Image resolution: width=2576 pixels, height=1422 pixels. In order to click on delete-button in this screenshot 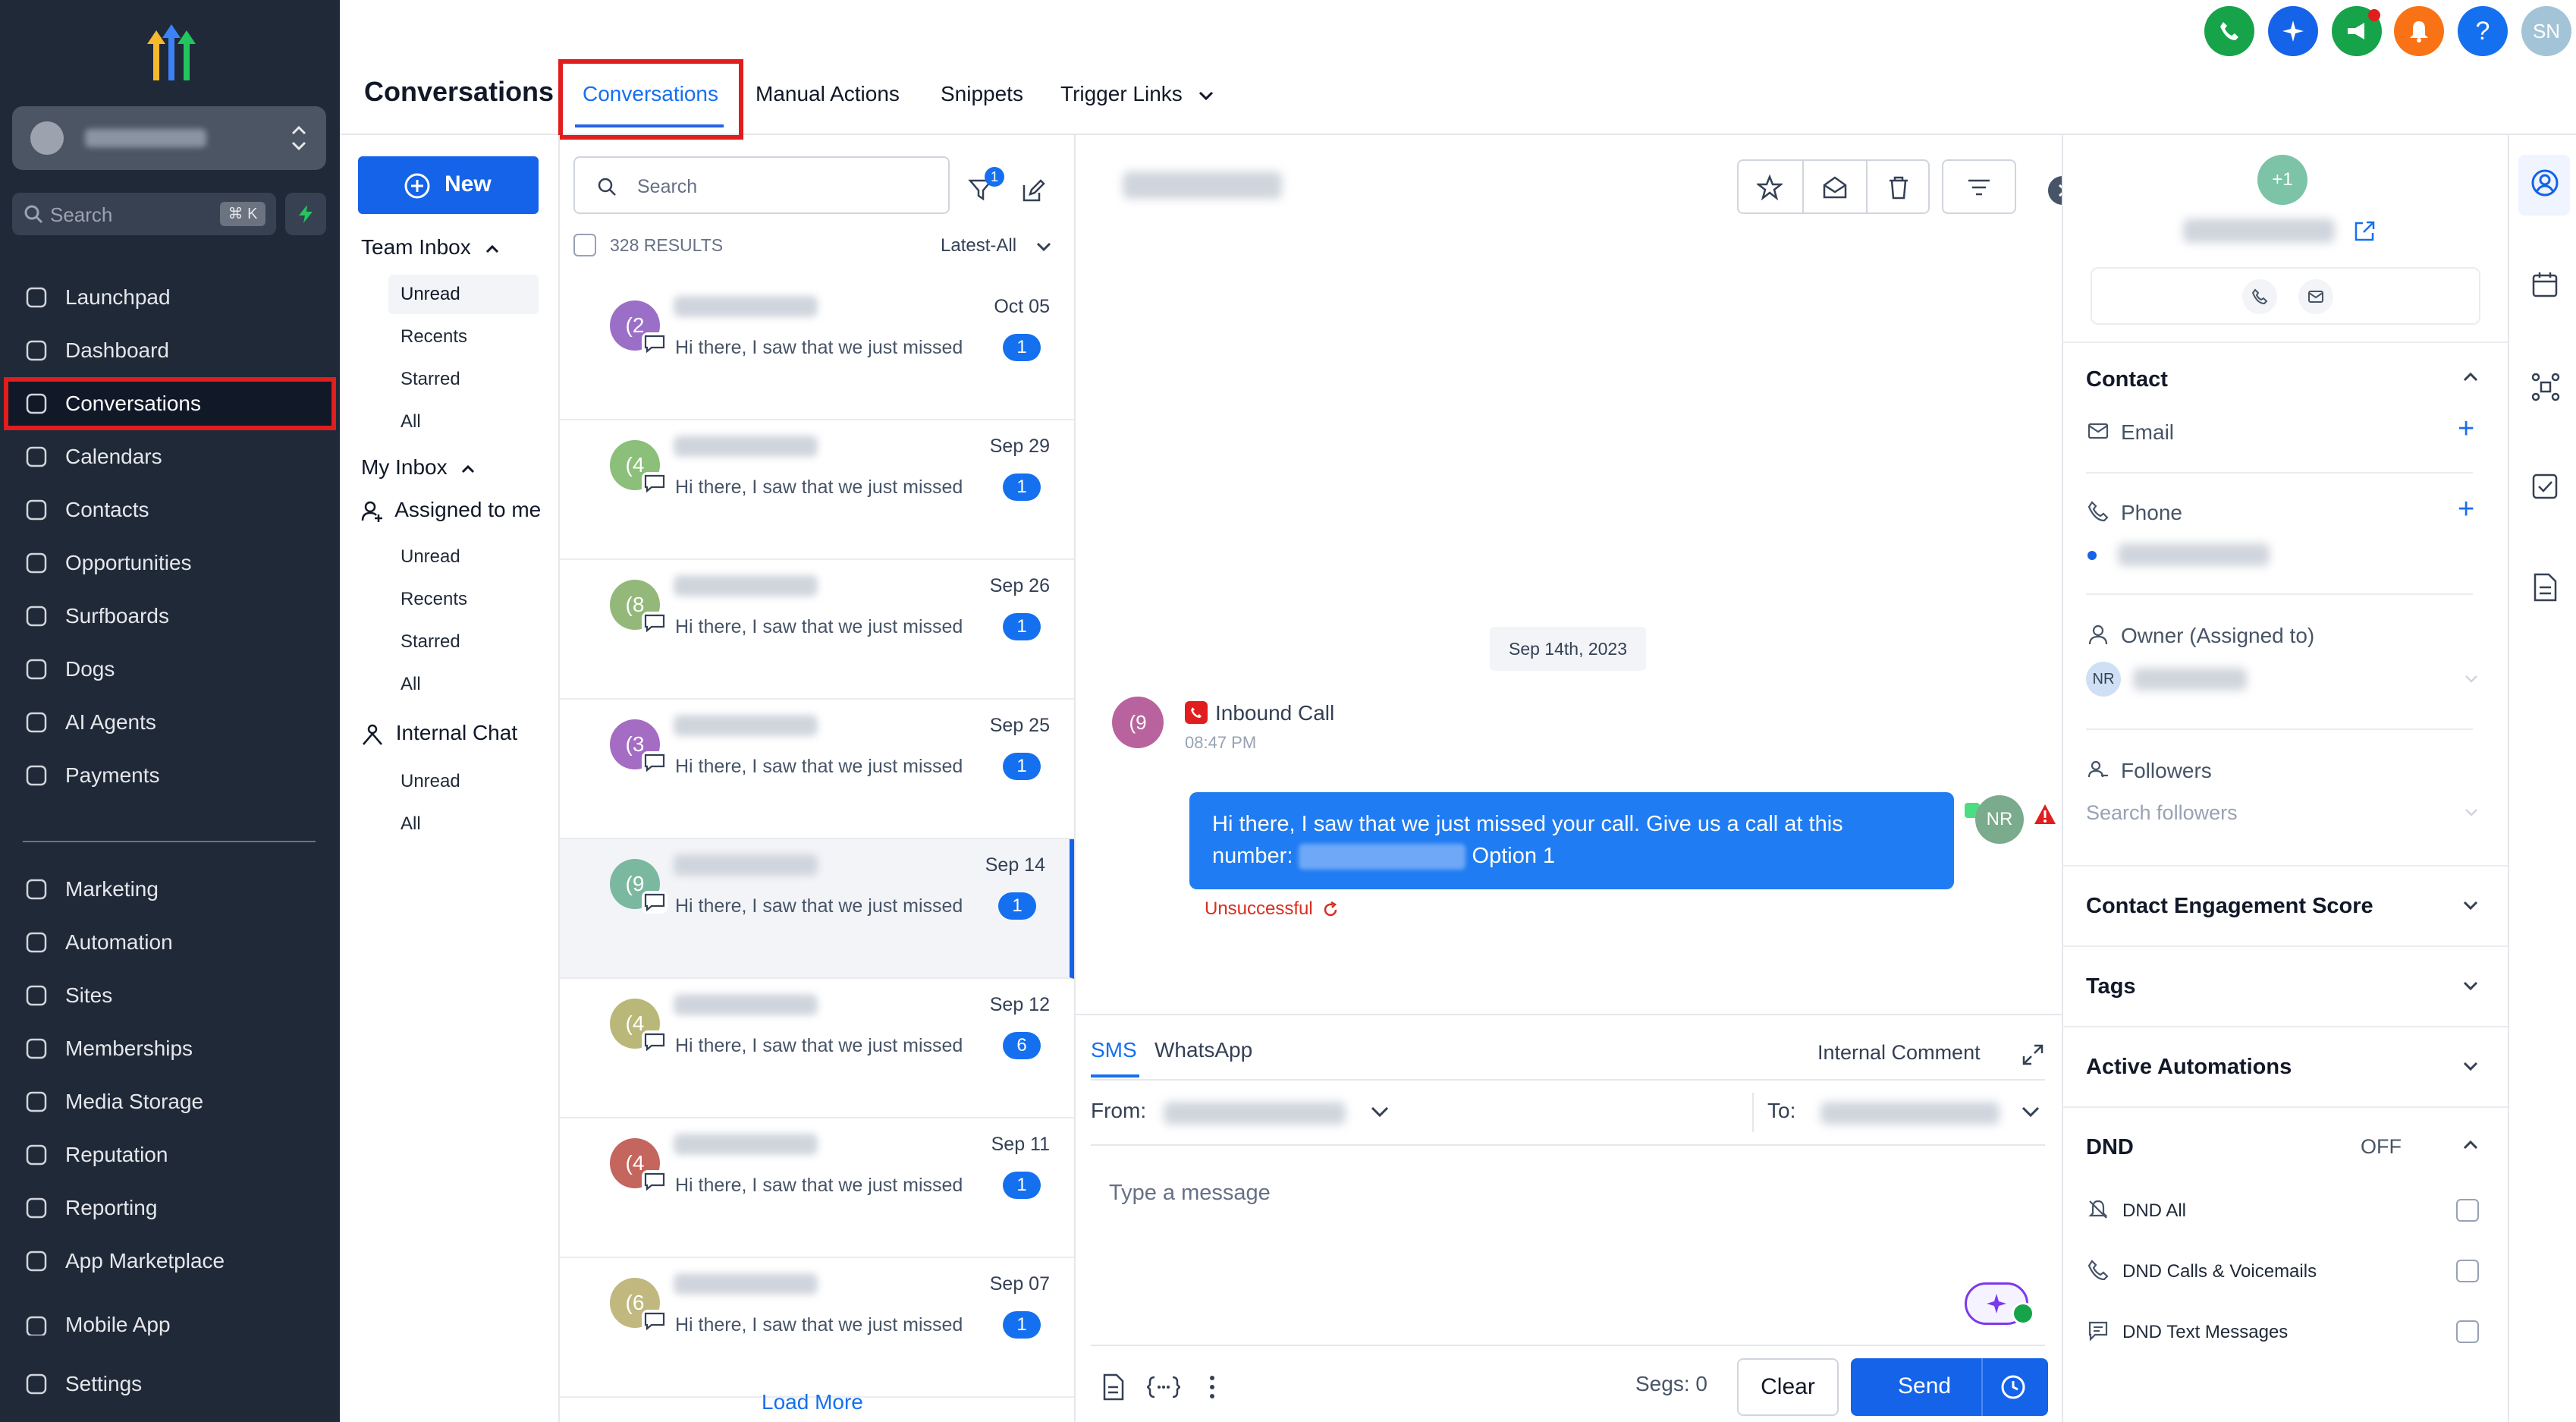, I will do `click(1899, 186)`.